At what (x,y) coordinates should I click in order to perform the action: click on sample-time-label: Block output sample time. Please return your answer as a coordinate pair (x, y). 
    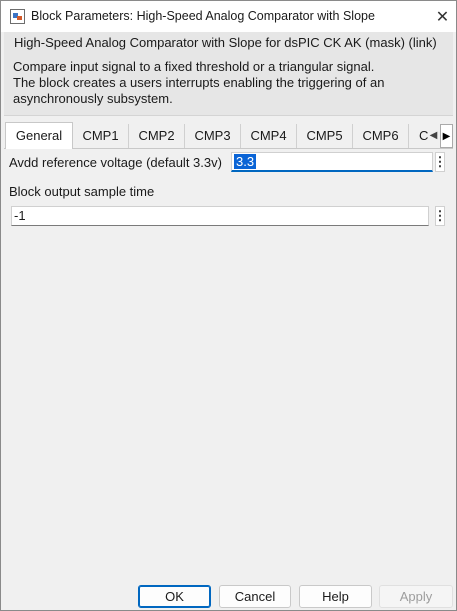
    Looking at the image, I should click on (82, 191).